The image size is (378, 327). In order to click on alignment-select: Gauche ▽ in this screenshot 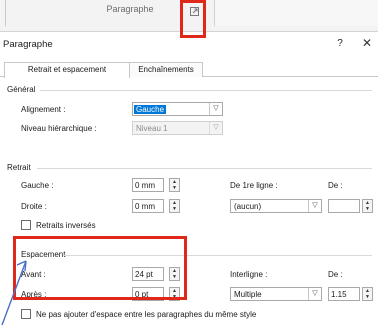, I will do `click(177, 109)`.